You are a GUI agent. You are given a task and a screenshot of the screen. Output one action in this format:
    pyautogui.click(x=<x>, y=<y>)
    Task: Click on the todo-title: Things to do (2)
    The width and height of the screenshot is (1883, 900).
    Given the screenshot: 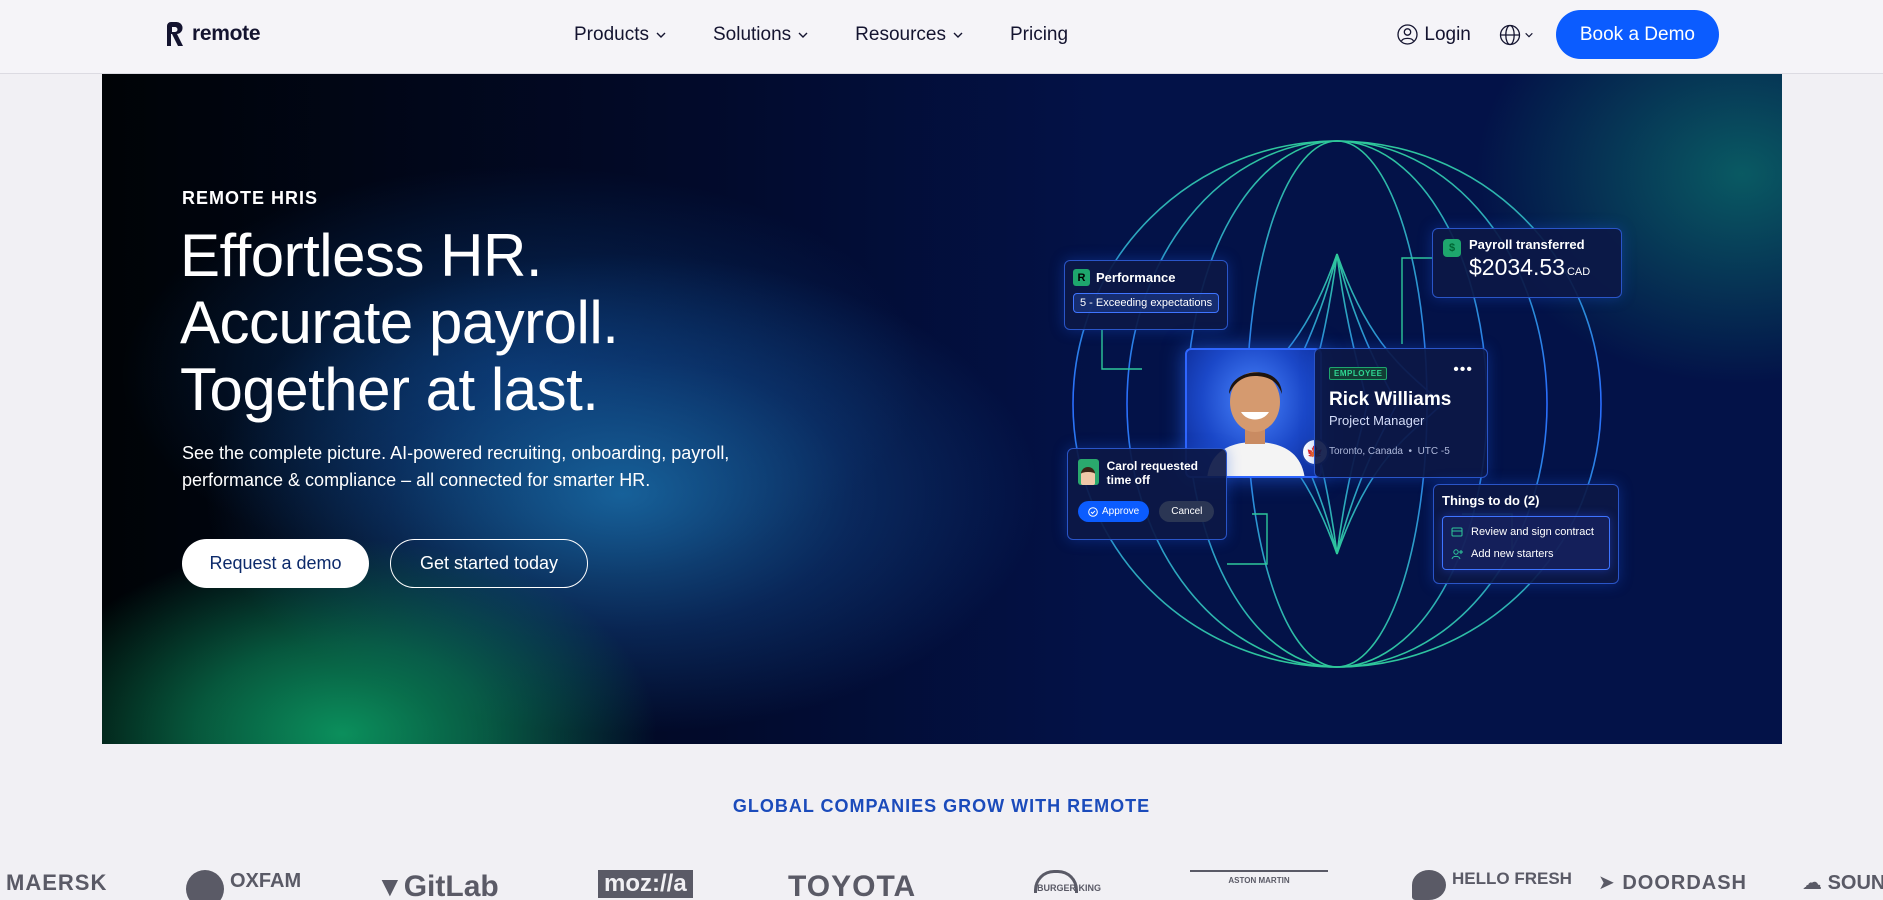 What is the action you would take?
    pyautogui.click(x=1491, y=500)
    